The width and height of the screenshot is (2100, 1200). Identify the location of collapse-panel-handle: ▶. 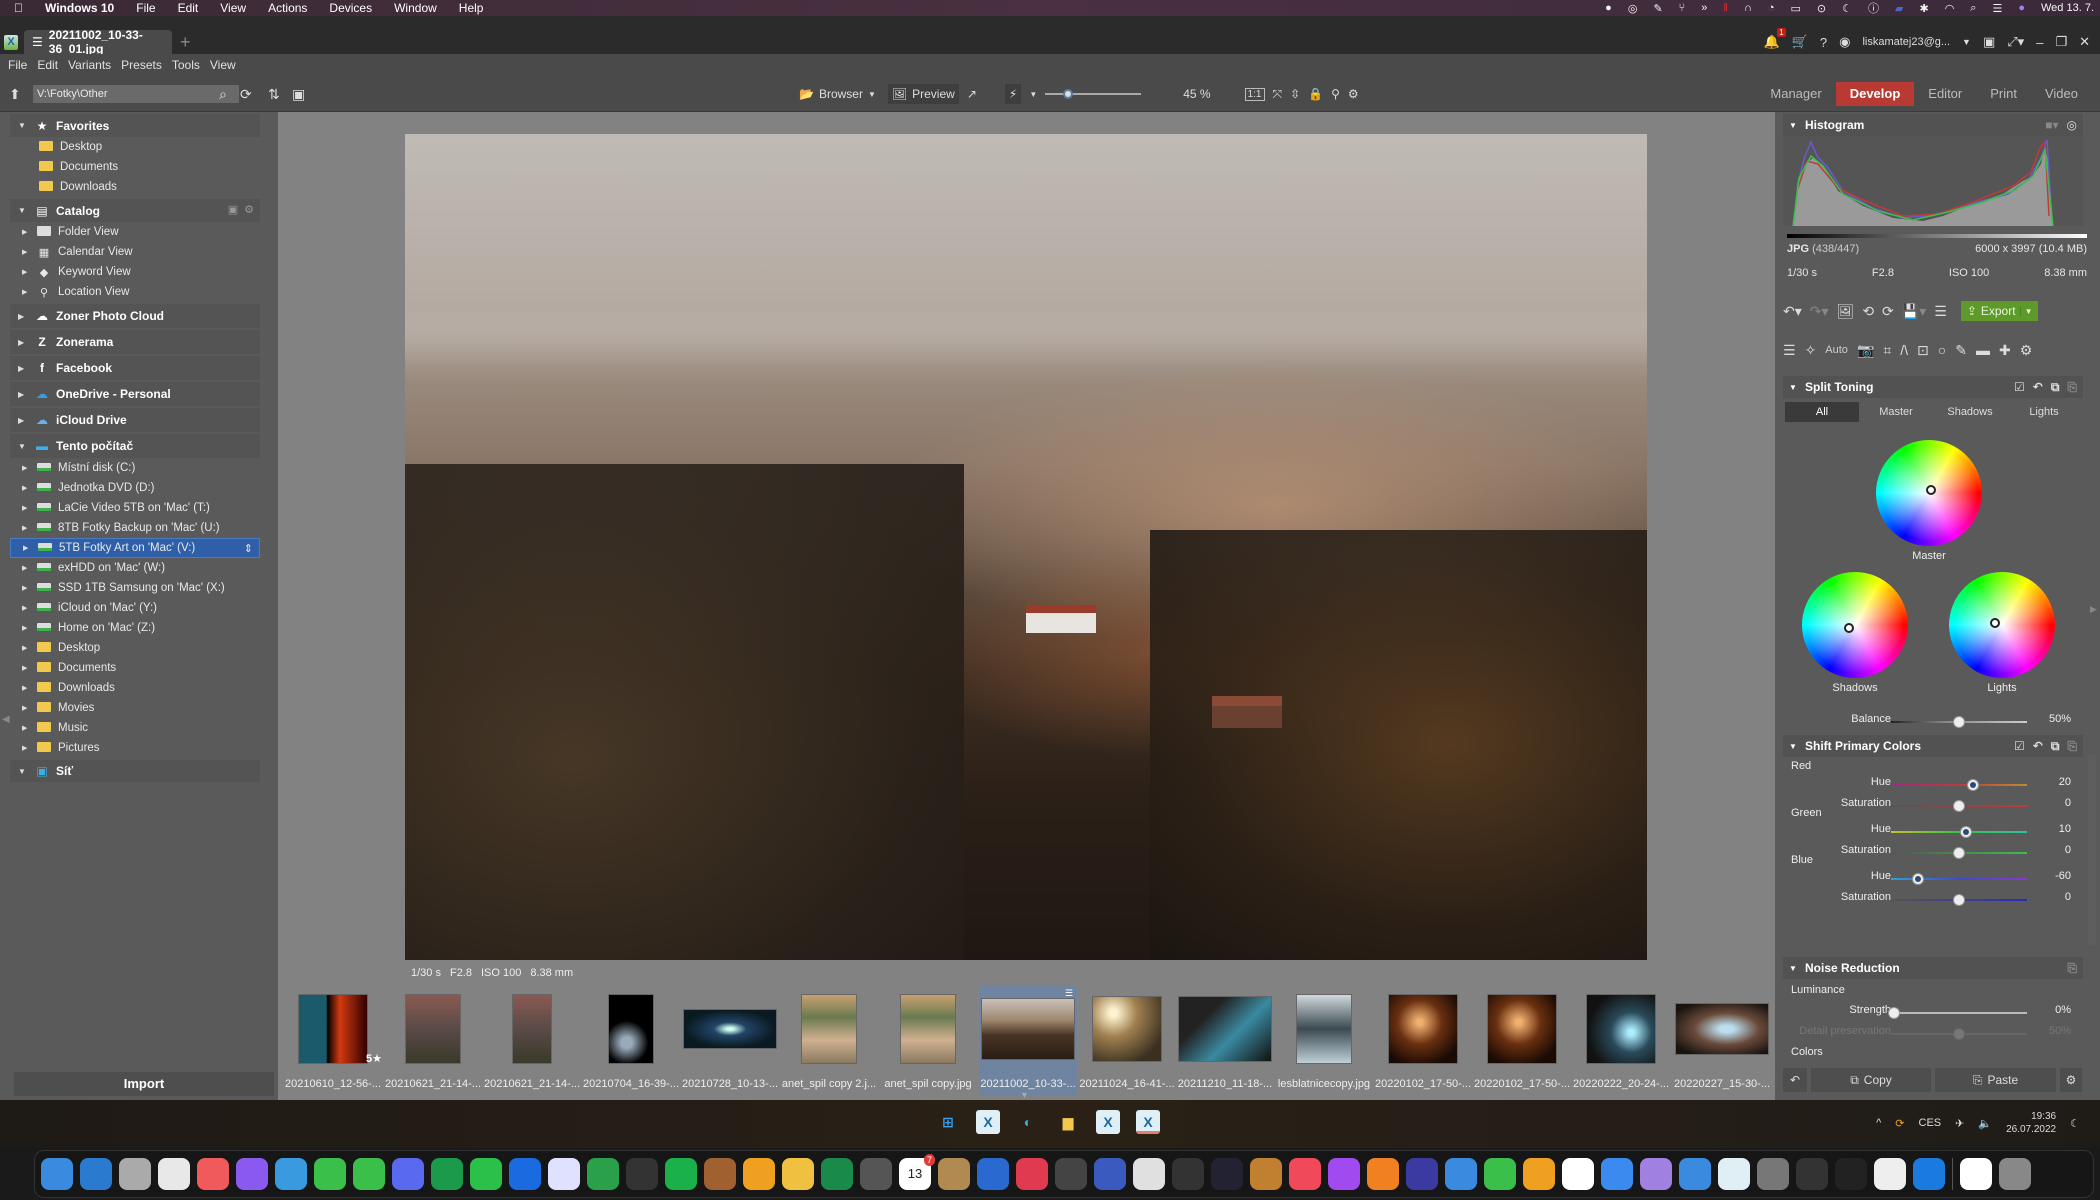
(2093, 609).